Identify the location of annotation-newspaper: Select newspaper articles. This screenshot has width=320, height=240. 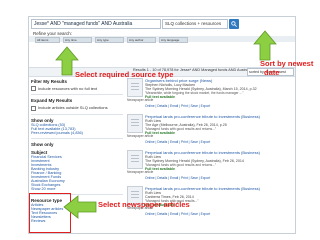
(144, 204).